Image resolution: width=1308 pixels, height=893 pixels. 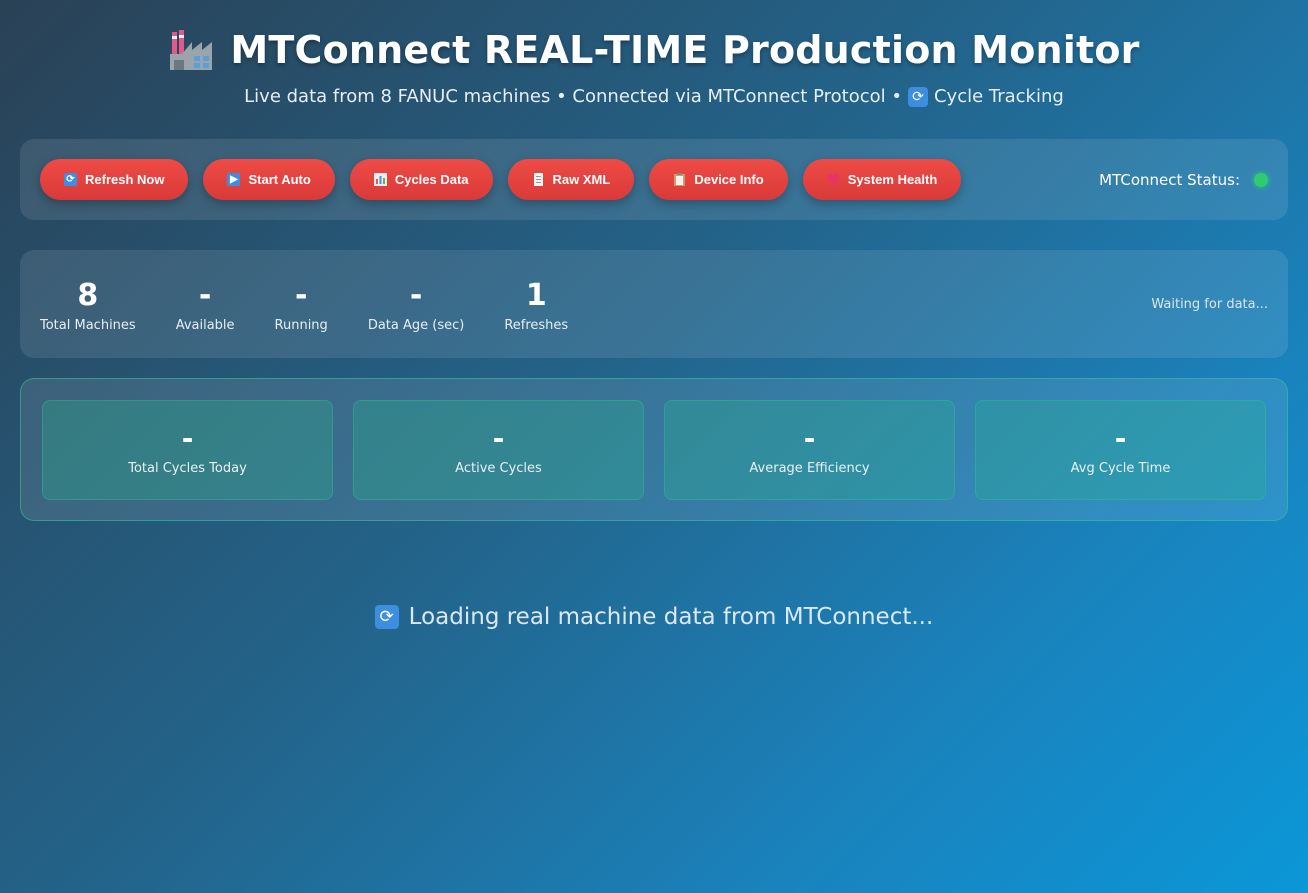 I want to click on device-info-button: Device Info, so click(x=718, y=179).